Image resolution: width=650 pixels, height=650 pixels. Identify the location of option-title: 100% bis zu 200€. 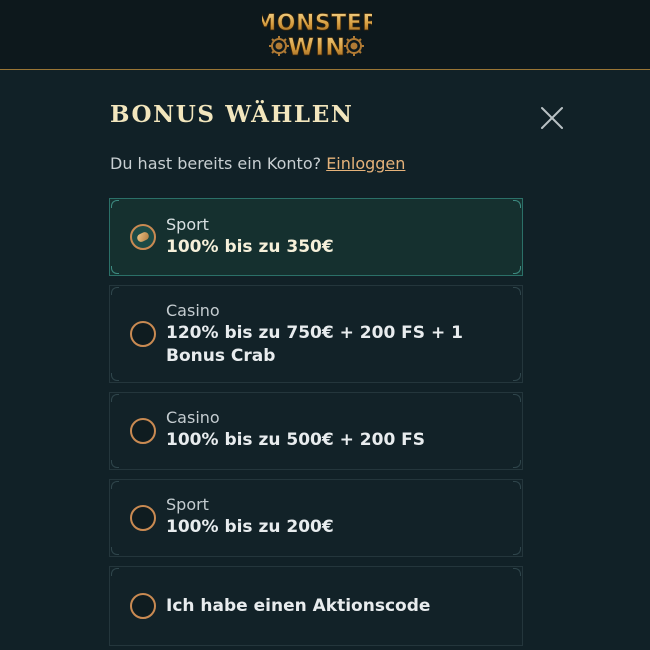
(250, 527).